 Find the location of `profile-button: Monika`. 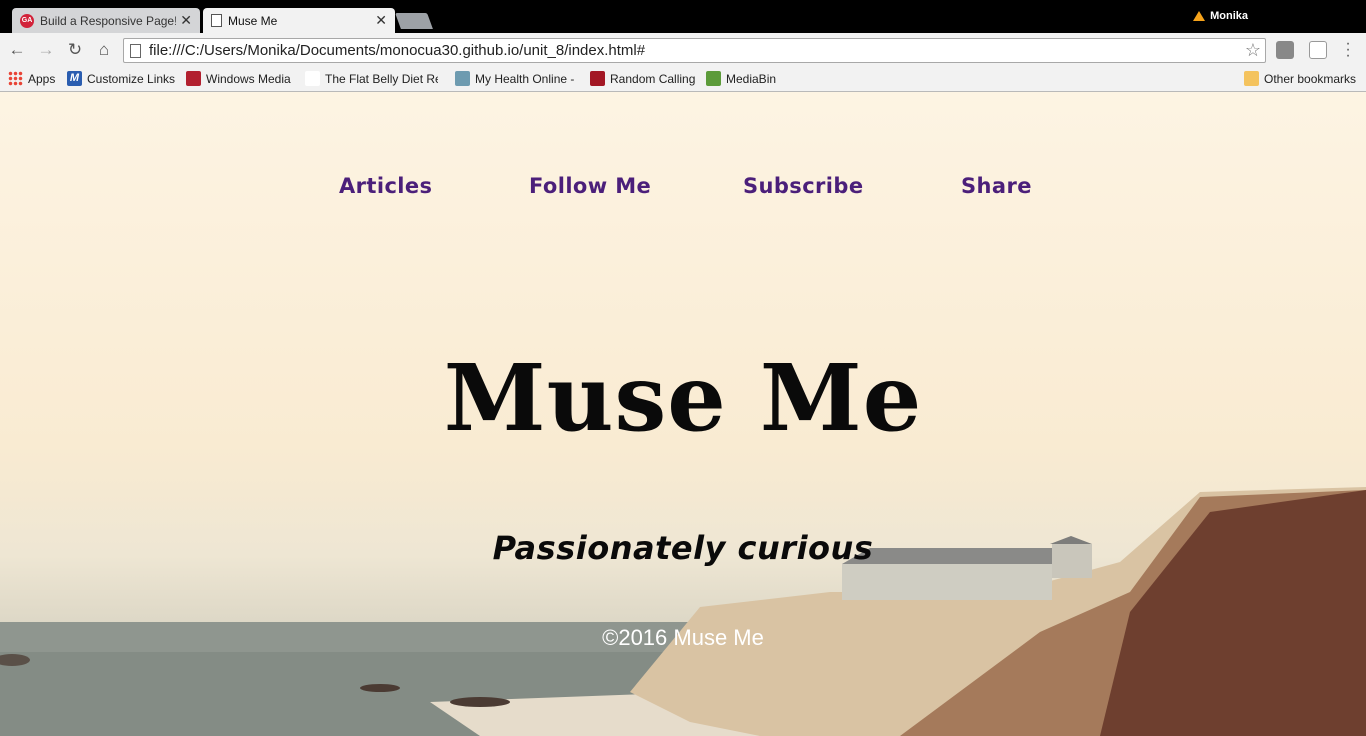

profile-button: Monika is located at coordinates (1220, 16).